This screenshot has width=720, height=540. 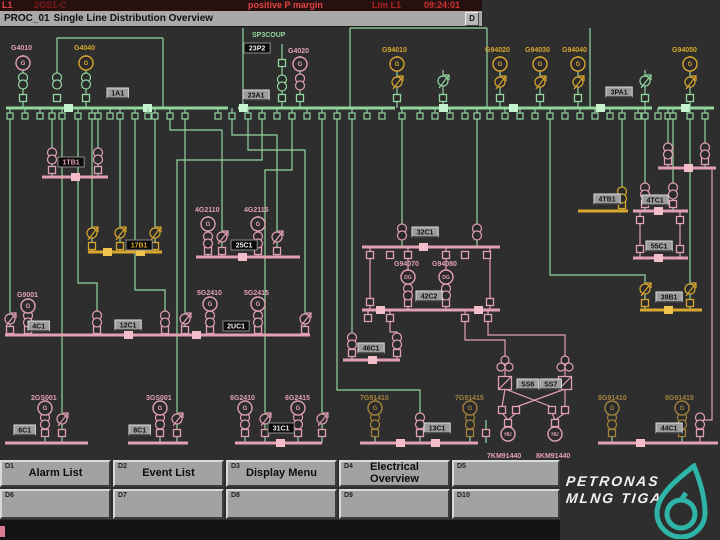 What do you see at coordinates (394, 504) in the screenshot?
I see `menu-button-d9: D9` at bounding box center [394, 504].